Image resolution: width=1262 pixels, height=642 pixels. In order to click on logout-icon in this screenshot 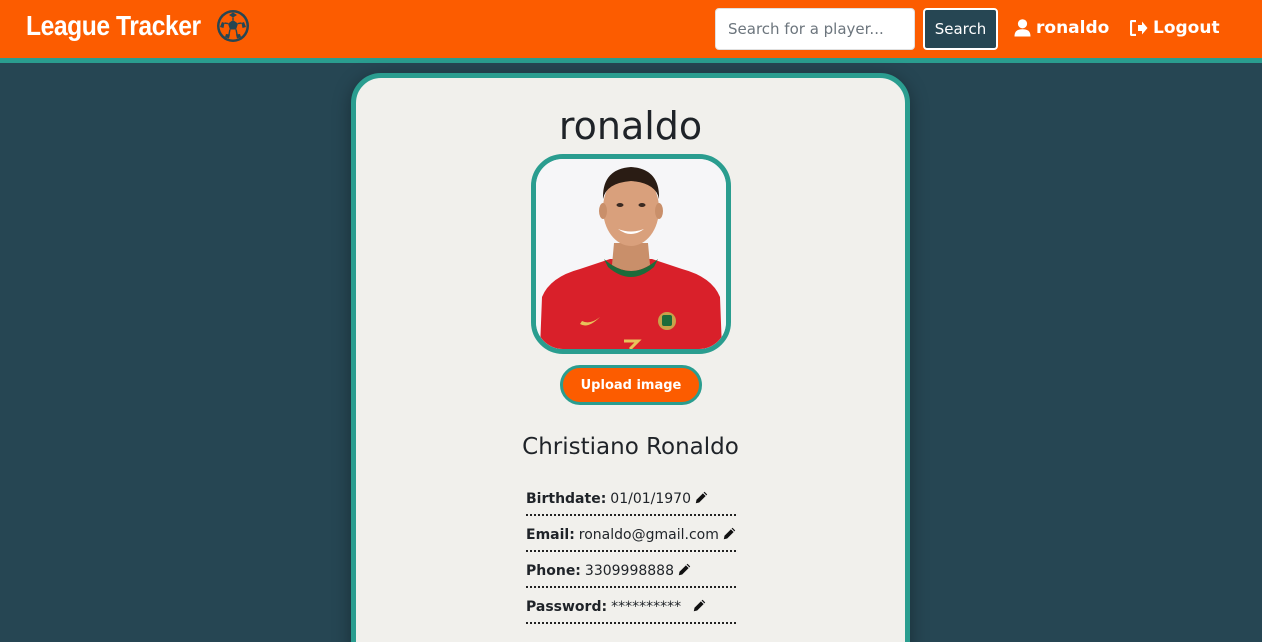, I will do `click(1139, 28)`.